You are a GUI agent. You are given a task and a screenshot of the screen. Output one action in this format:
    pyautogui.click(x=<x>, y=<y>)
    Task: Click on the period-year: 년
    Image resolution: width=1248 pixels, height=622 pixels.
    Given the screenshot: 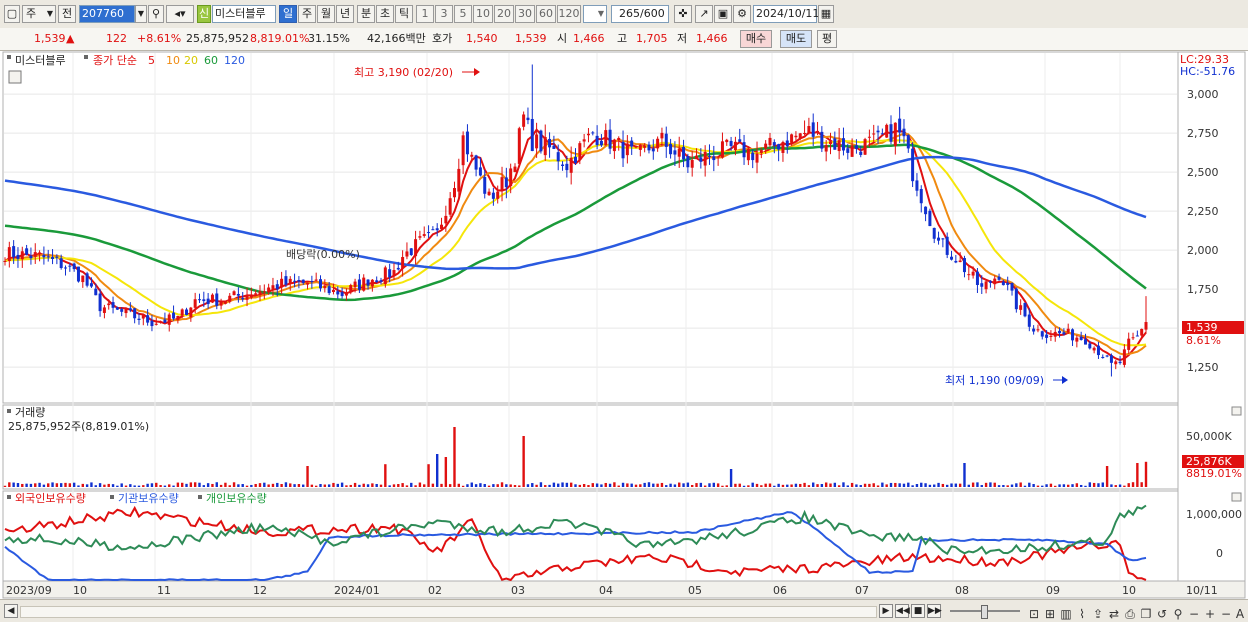 What is the action you would take?
    pyautogui.click(x=345, y=14)
    